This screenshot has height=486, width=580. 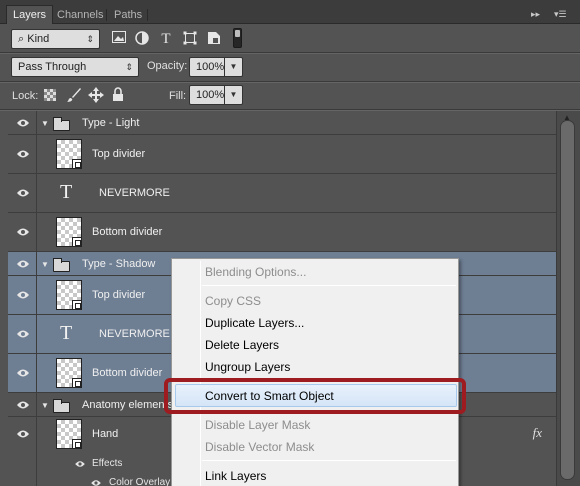 What do you see at coordinates (119, 264) in the screenshot?
I see `layer-name: Type - Shadow` at bounding box center [119, 264].